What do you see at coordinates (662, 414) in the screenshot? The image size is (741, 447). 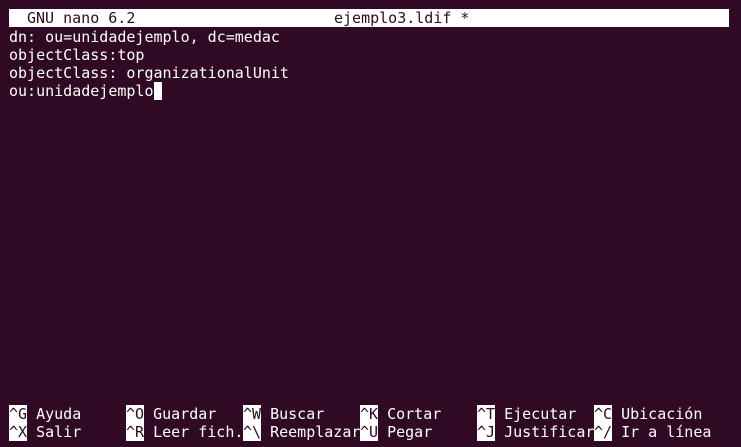 I see `shortcut-label: Ubicación` at bounding box center [662, 414].